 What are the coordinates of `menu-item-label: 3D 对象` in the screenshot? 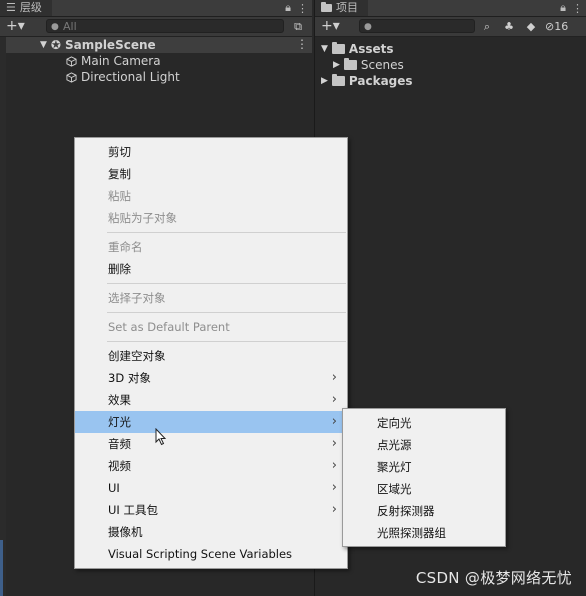 It's located at (129, 378).